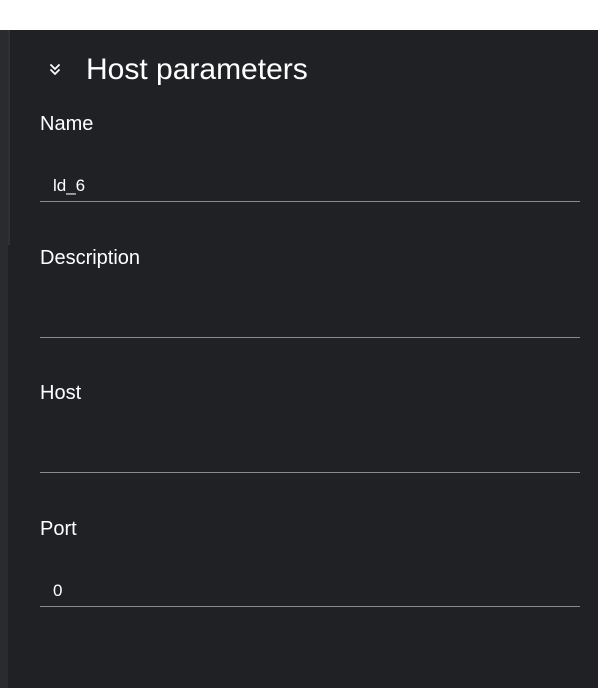 The height and width of the screenshot is (688, 598). What do you see at coordinates (299, 15) in the screenshot?
I see `cropped-page-top` at bounding box center [299, 15].